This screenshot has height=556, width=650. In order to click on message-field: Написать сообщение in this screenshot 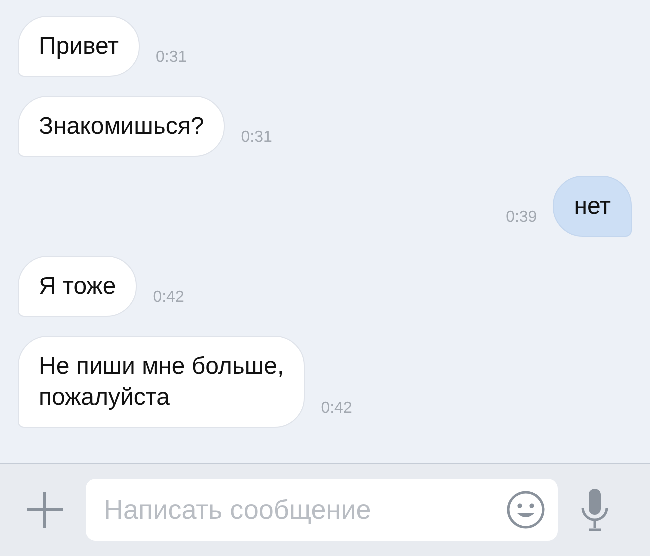, I will do `click(322, 510)`.